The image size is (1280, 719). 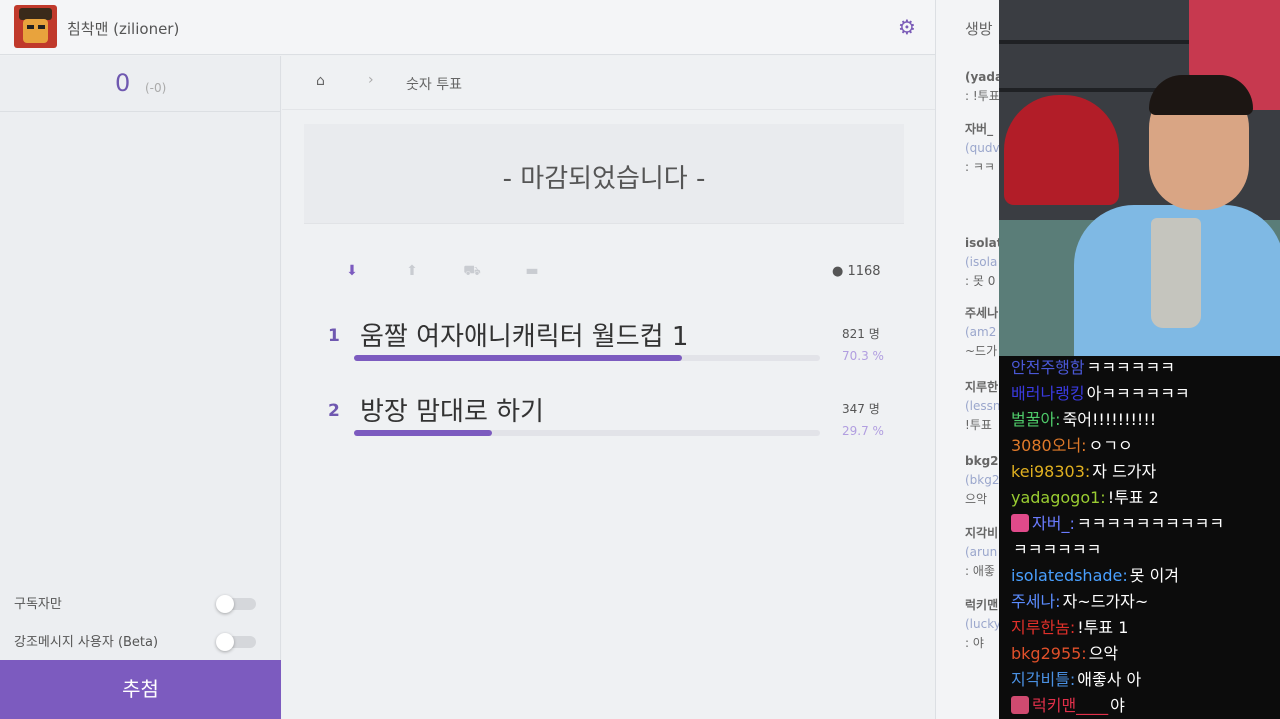 I want to click on overlay-chat-line: ㅋㅋㅋㅋㅋㅋ, so click(x=1056, y=550).